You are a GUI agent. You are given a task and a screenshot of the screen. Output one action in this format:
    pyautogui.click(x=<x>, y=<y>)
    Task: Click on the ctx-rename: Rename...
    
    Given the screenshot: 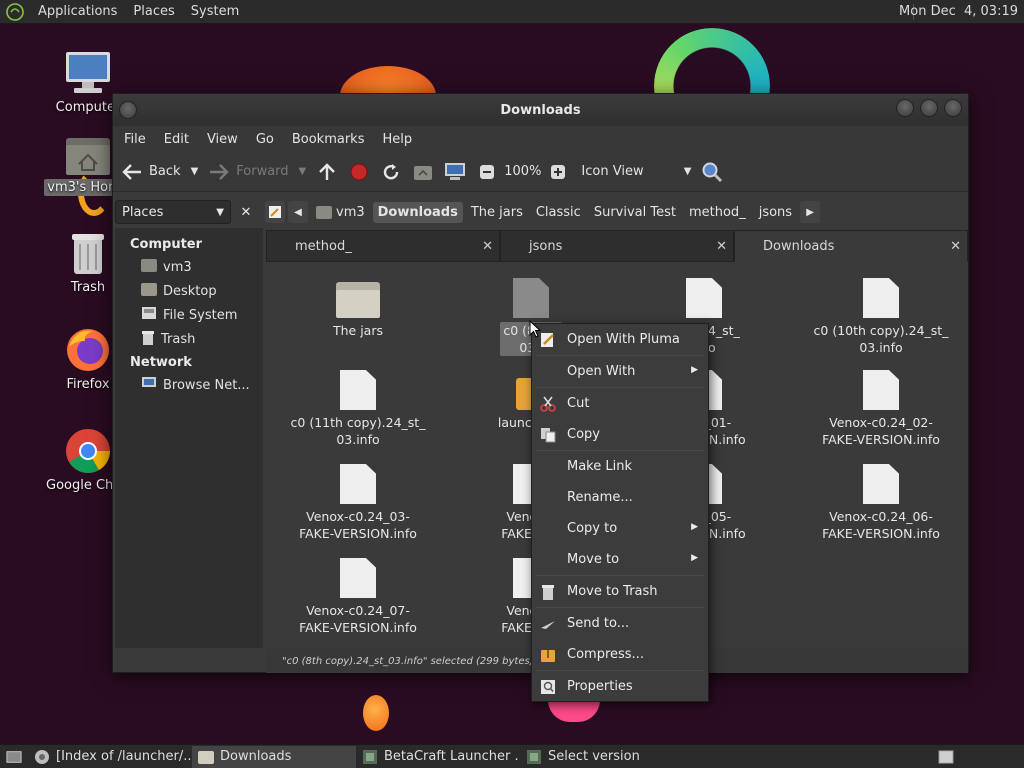 What is the action you would take?
    pyautogui.click(x=620, y=497)
    